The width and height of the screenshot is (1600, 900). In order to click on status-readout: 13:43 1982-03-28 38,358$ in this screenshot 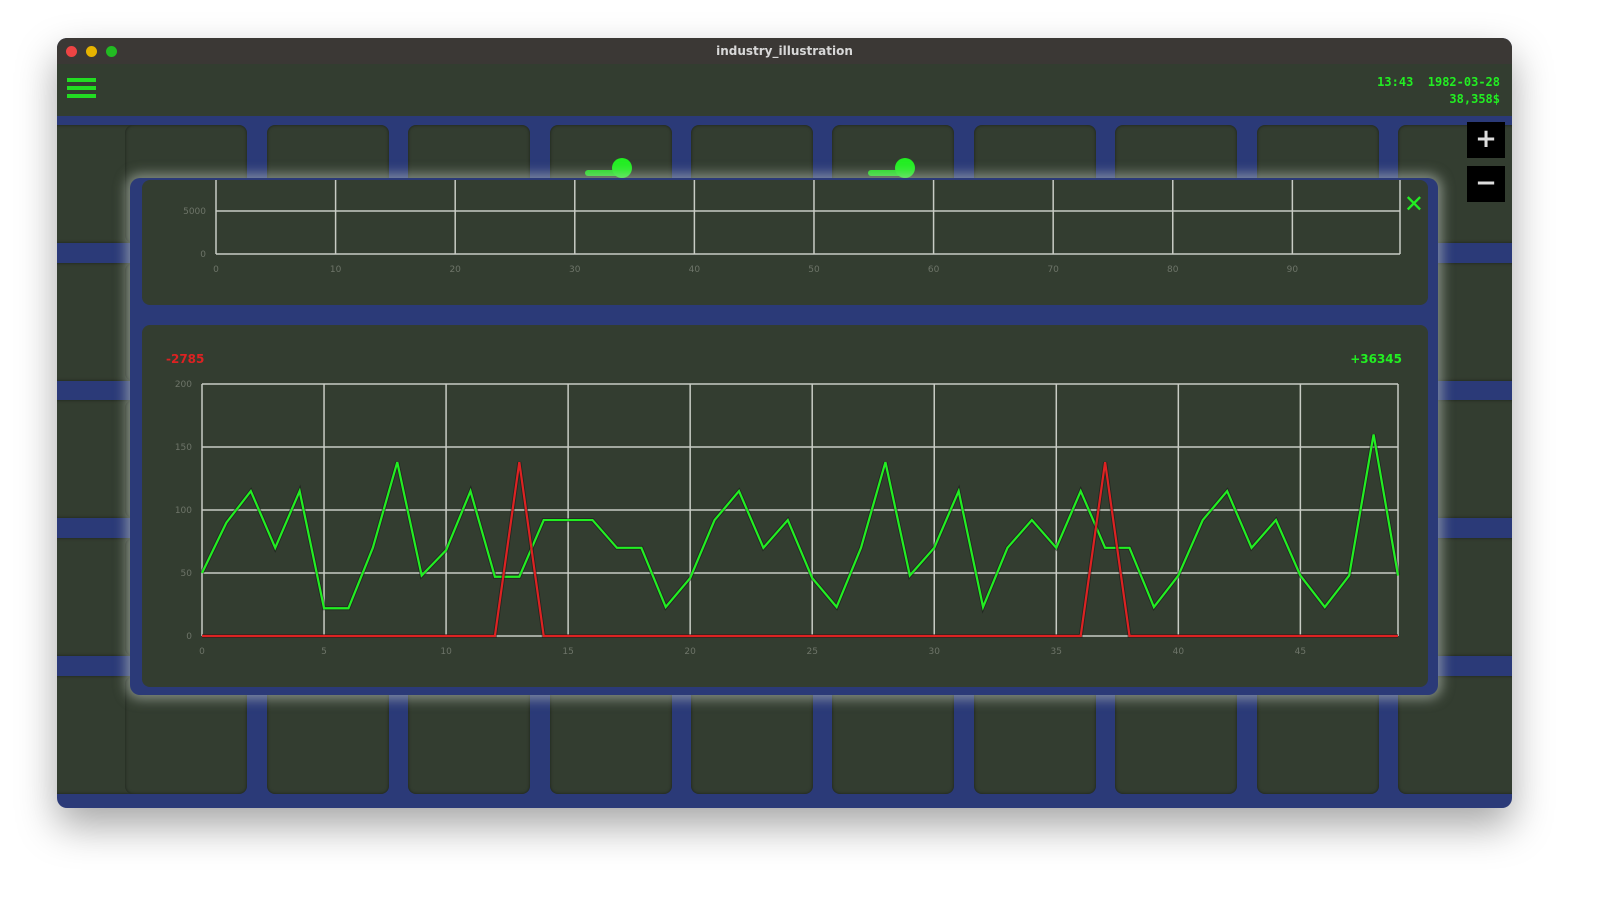, I will do `click(1438, 91)`.